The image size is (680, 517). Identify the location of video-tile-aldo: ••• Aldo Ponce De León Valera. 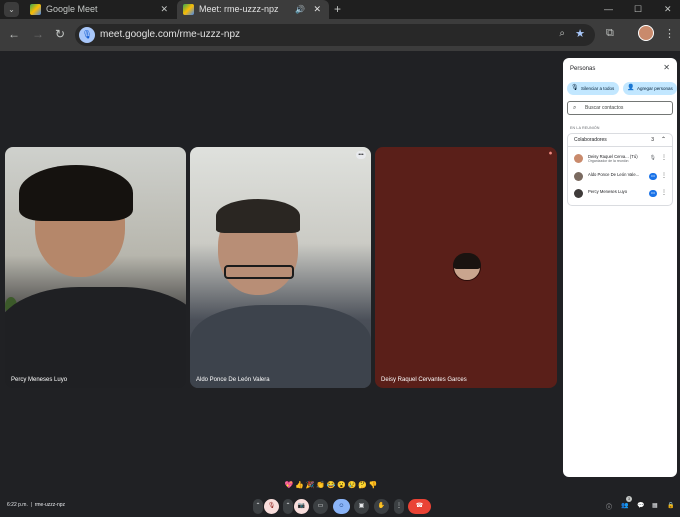
(280, 267).